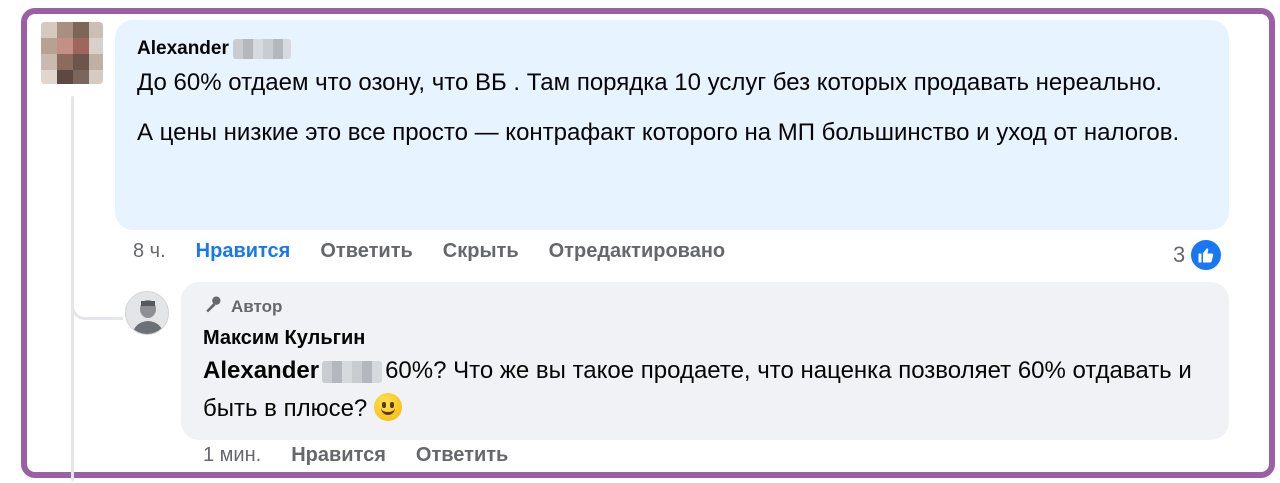 This screenshot has width=1280, height=483. What do you see at coordinates (257, 306) in the screenshot?
I see `author-badge-label: Автор` at bounding box center [257, 306].